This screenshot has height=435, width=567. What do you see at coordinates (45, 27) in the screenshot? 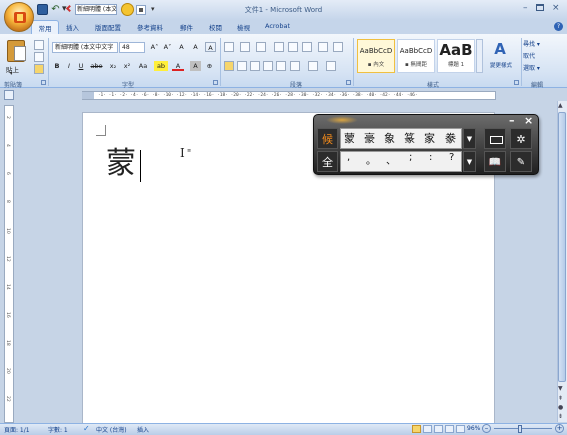
I see `tab-home: 常用` at bounding box center [45, 27].